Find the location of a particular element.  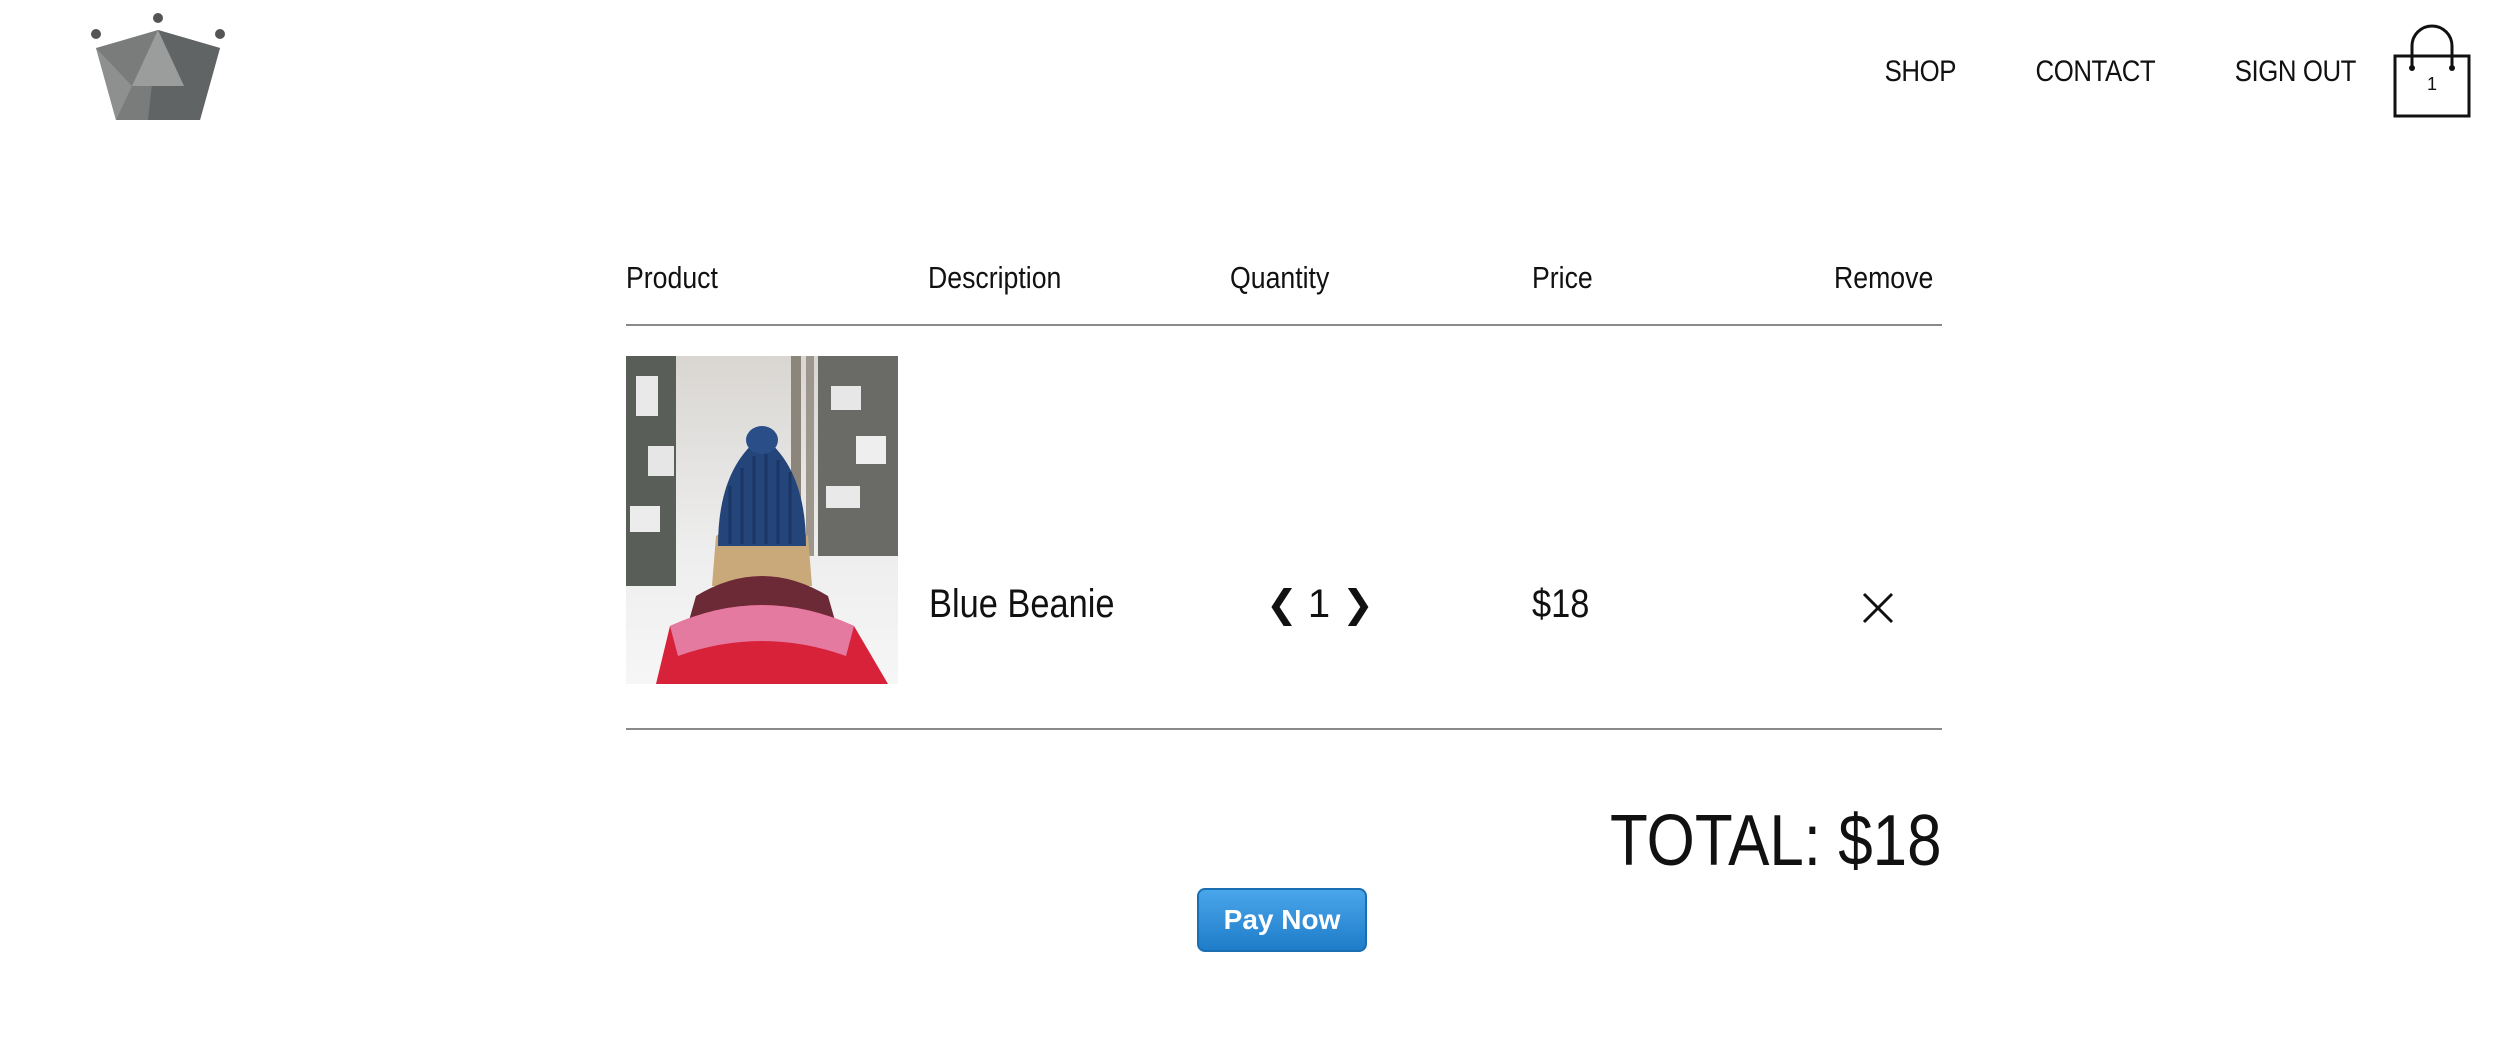

item-description: Blue Beanie is located at coordinates (1022, 604).